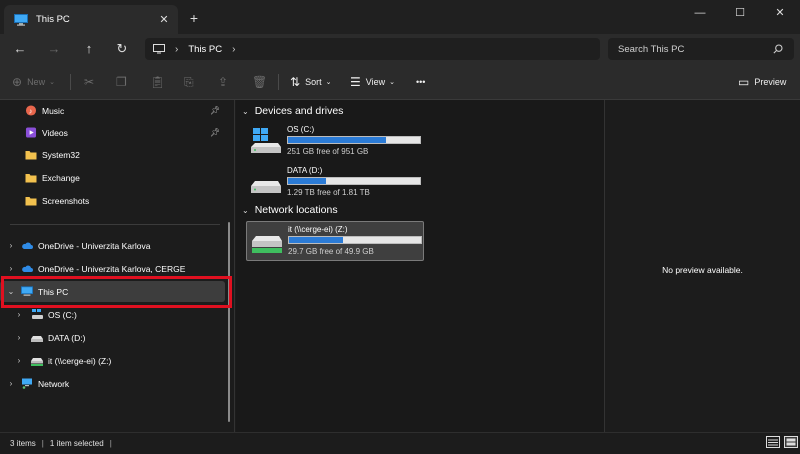  What do you see at coordinates (194, 18) in the screenshot?
I see `new-tab-button: +` at bounding box center [194, 18].